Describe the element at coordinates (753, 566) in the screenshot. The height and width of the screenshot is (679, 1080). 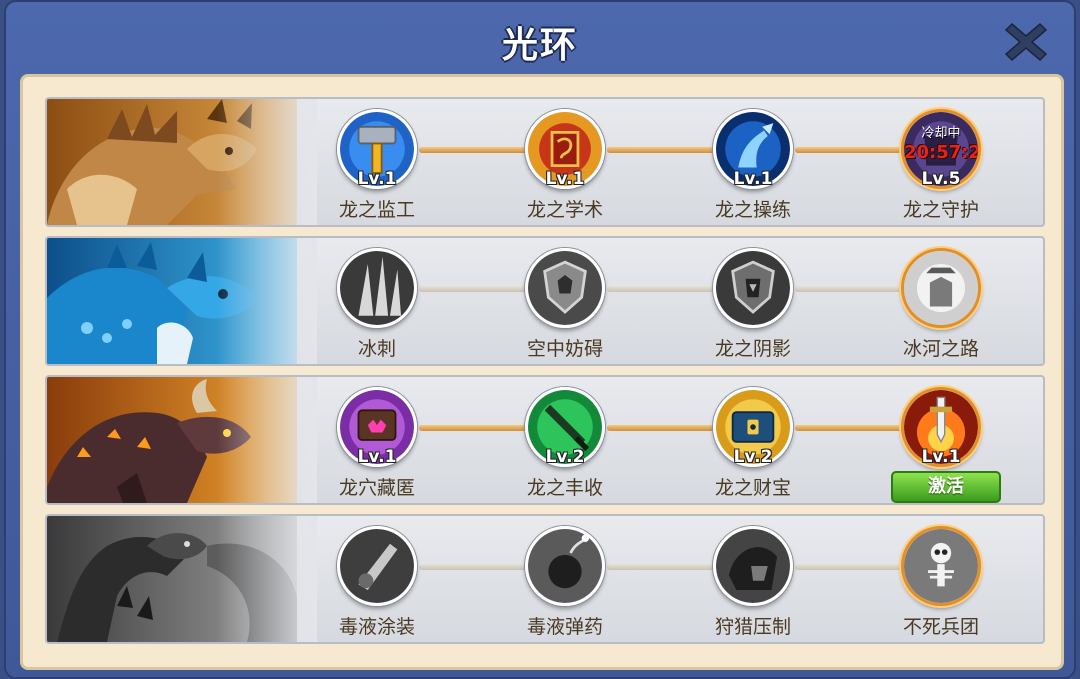
I see `hunter-hood-icon` at that location.